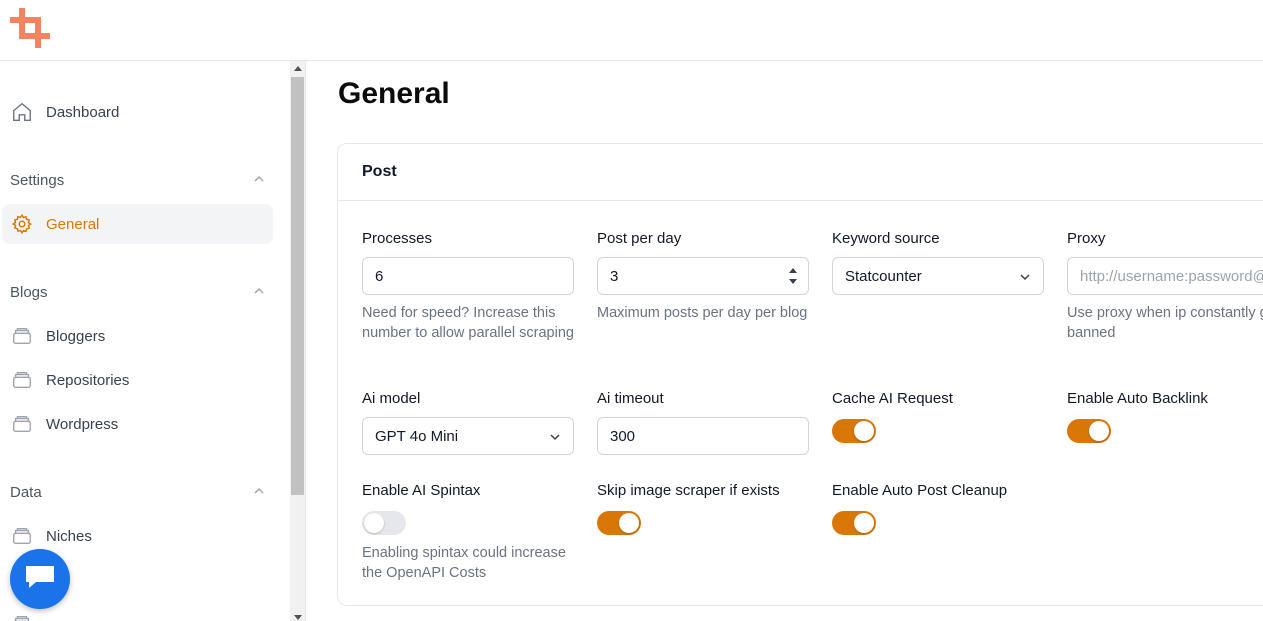  Describe the element at coordinates (800, 172) in the screenshot. I see `card-title: Post` at that location.